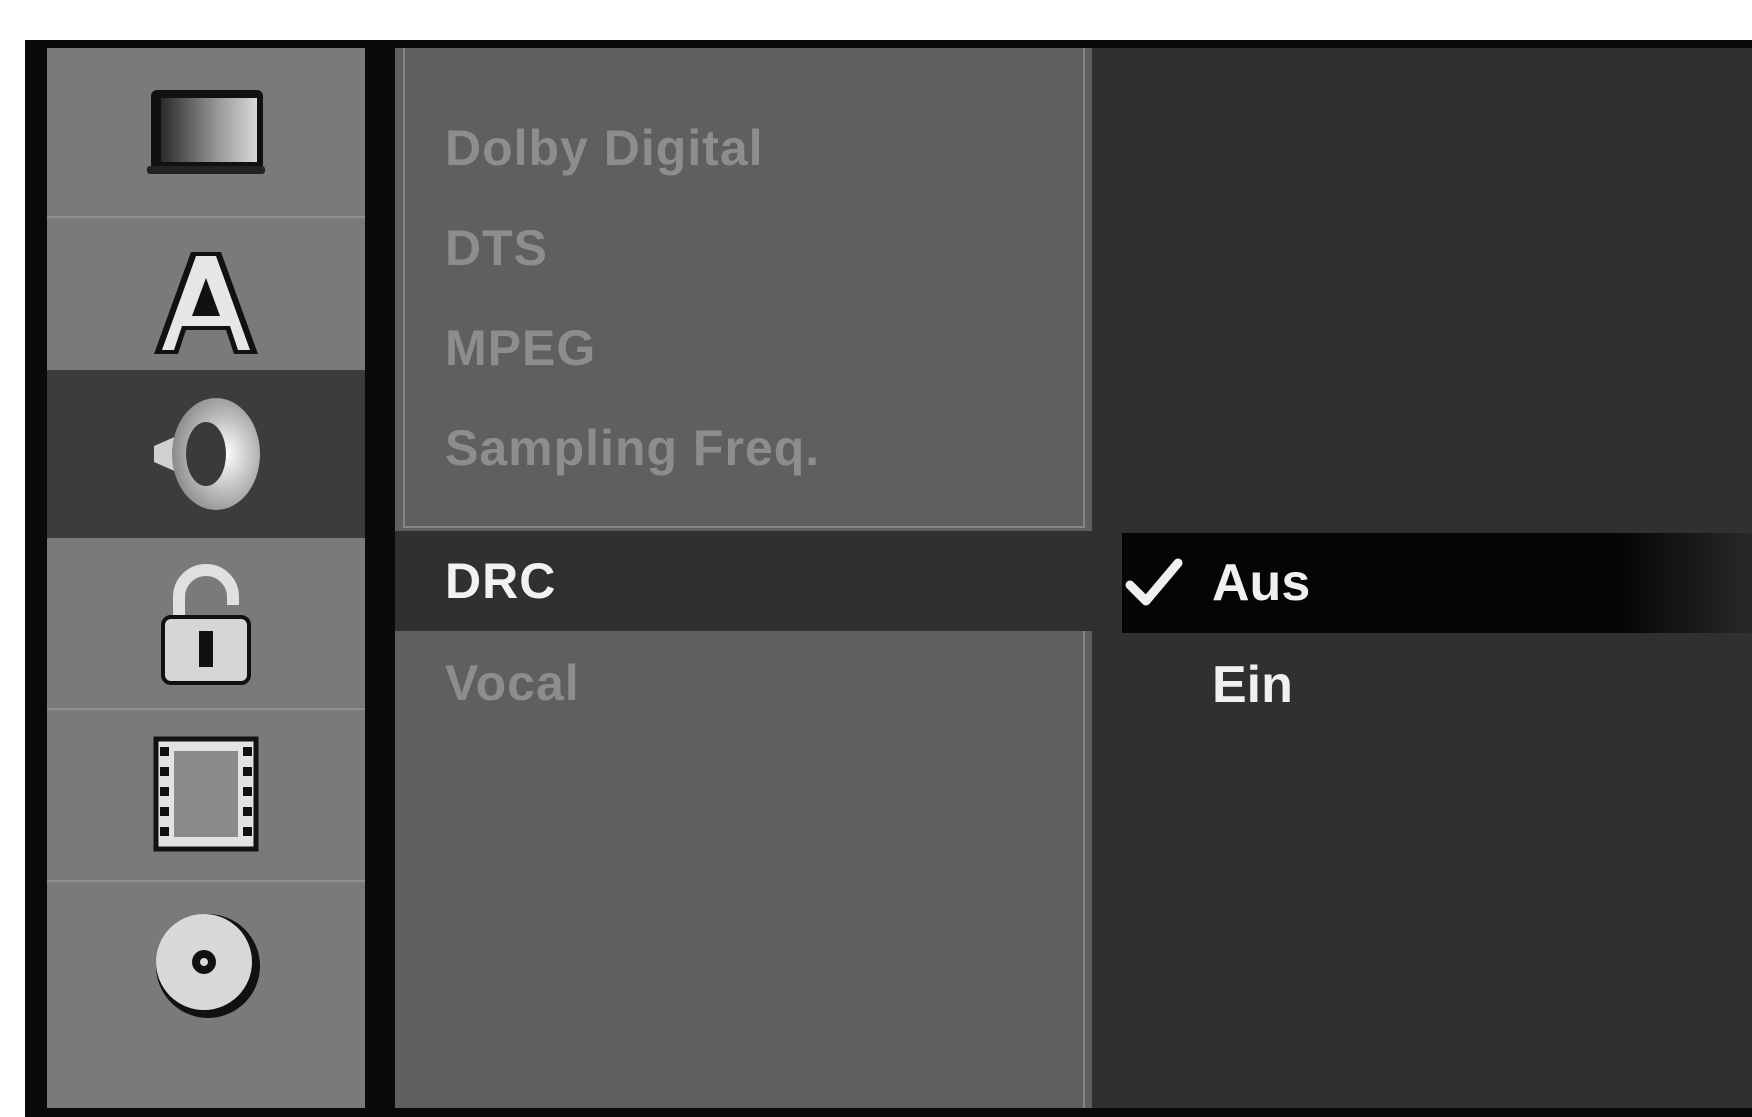 Image resolution: width=1752 pixels, height=1117 pixels. Describe the element at coordinates (633, 448) in the screenshot. I see `menu-item-label: Sampling Freq.` at that location.